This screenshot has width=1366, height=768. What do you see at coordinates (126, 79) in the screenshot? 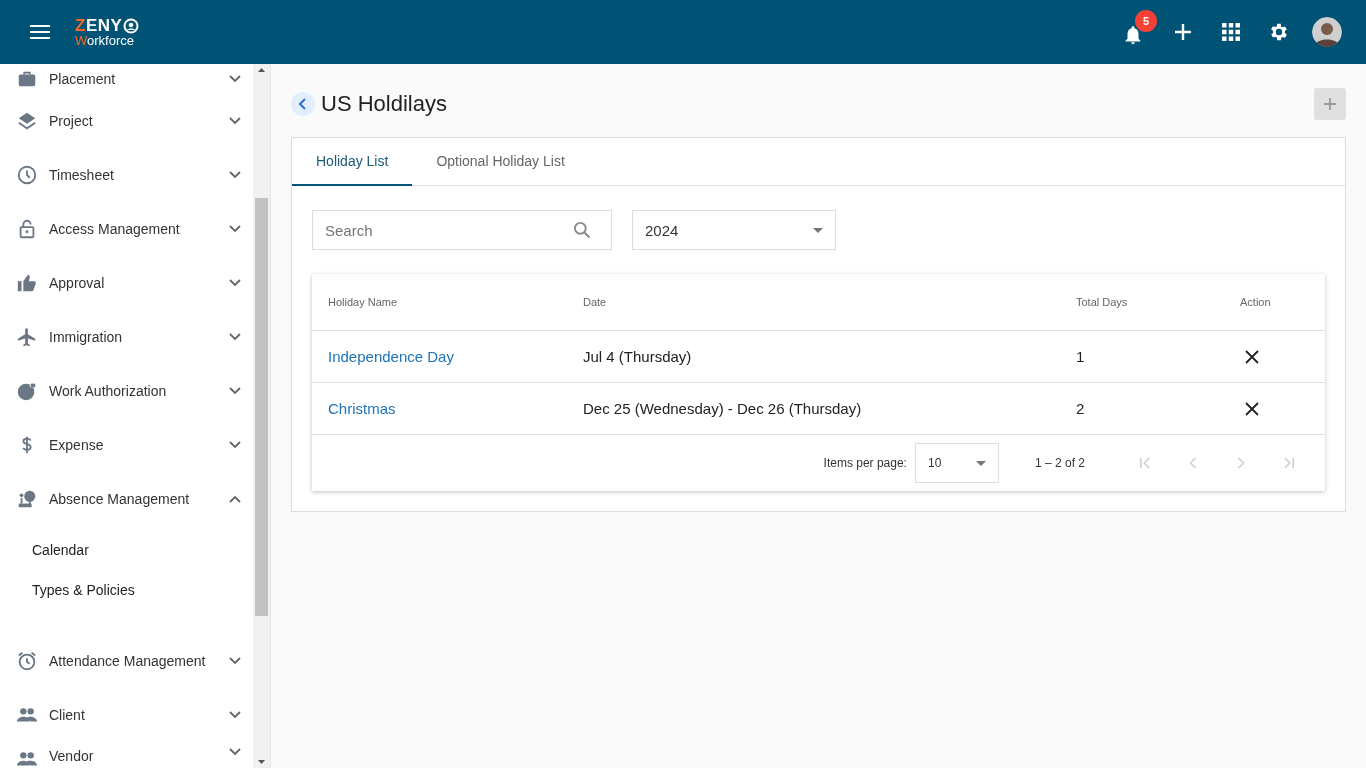
I see `sidebar-item: Placement` at bounding box center [126, 79].